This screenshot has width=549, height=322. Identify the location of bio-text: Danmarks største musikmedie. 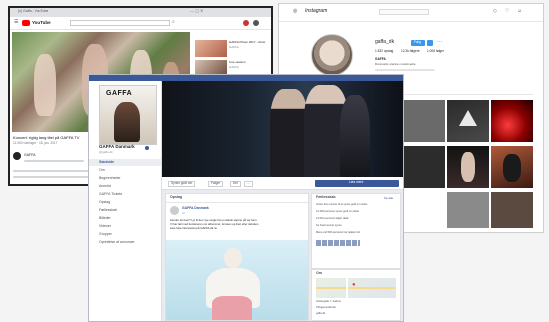
(395, 64).